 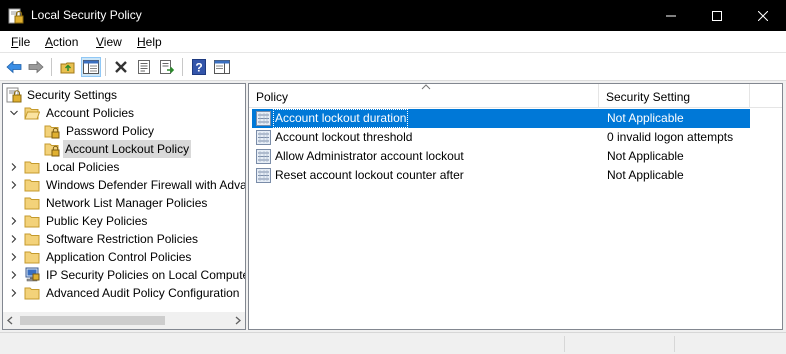 I want to click on tree-item-security-settings: Security Settings, so click(x=124, y=95).